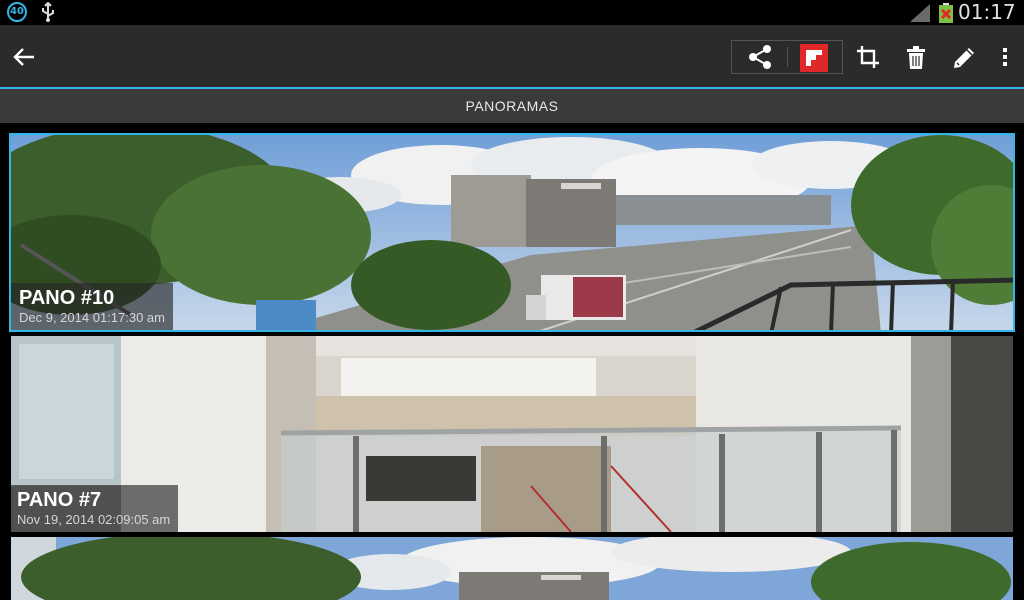  I want to click on section-title: PANORAMAS, so click(512, 106).